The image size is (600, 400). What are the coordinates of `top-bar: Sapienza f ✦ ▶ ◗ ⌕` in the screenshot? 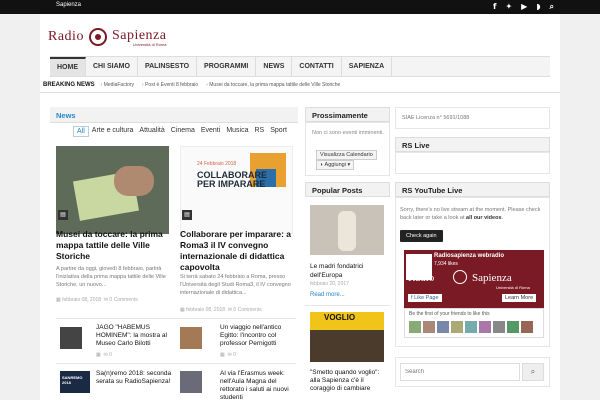 It's located at (300, 7).